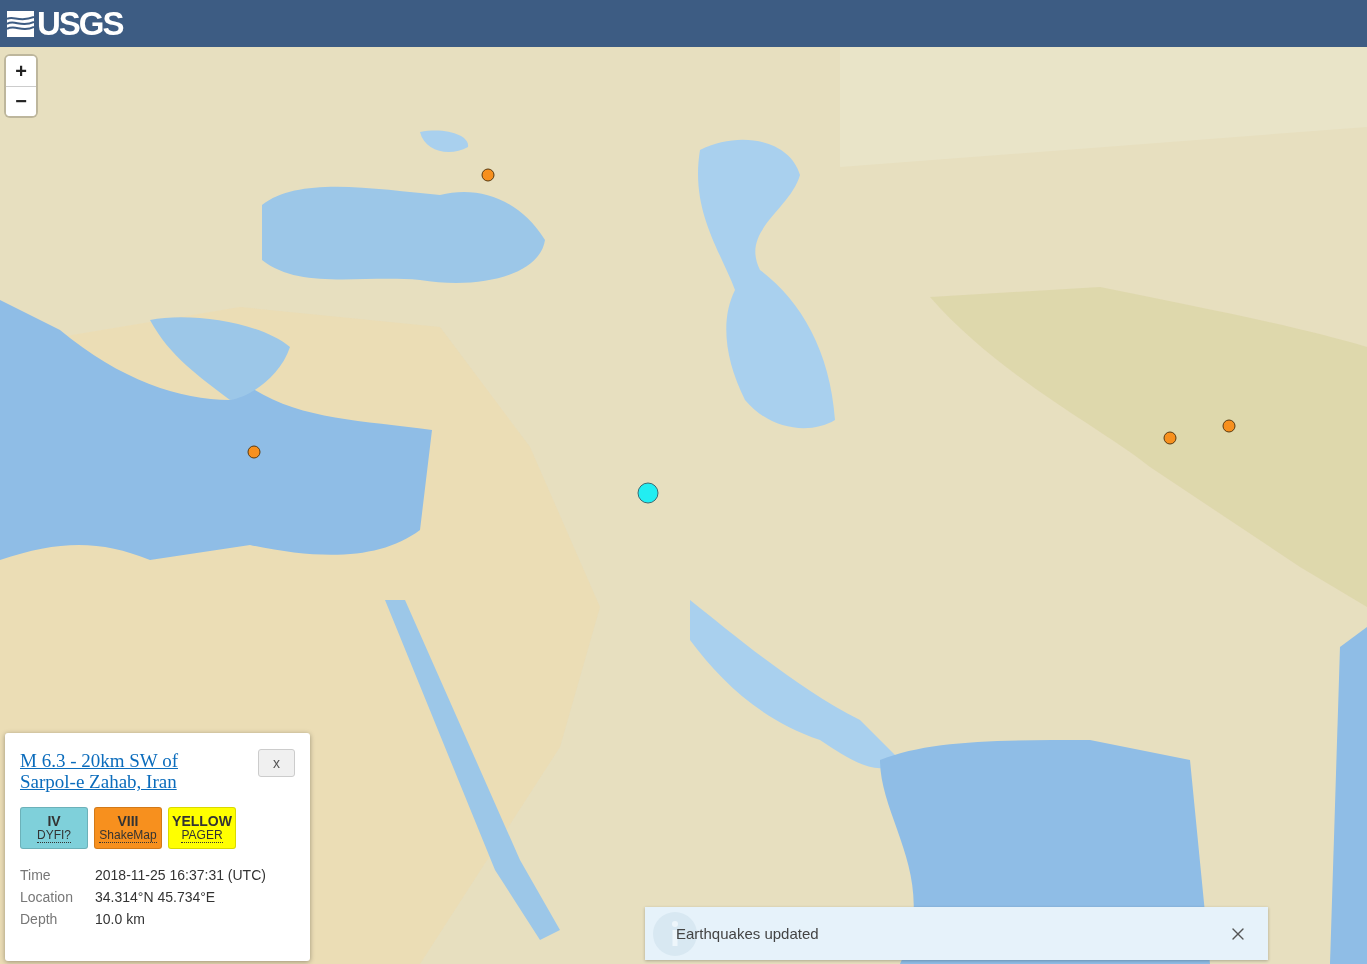 This screenshot has width=1367, height=964. What do you see at coordinates (80, 23) in the screenshot?
I see `logo-text: USGS` at bounding box center [80, 23].